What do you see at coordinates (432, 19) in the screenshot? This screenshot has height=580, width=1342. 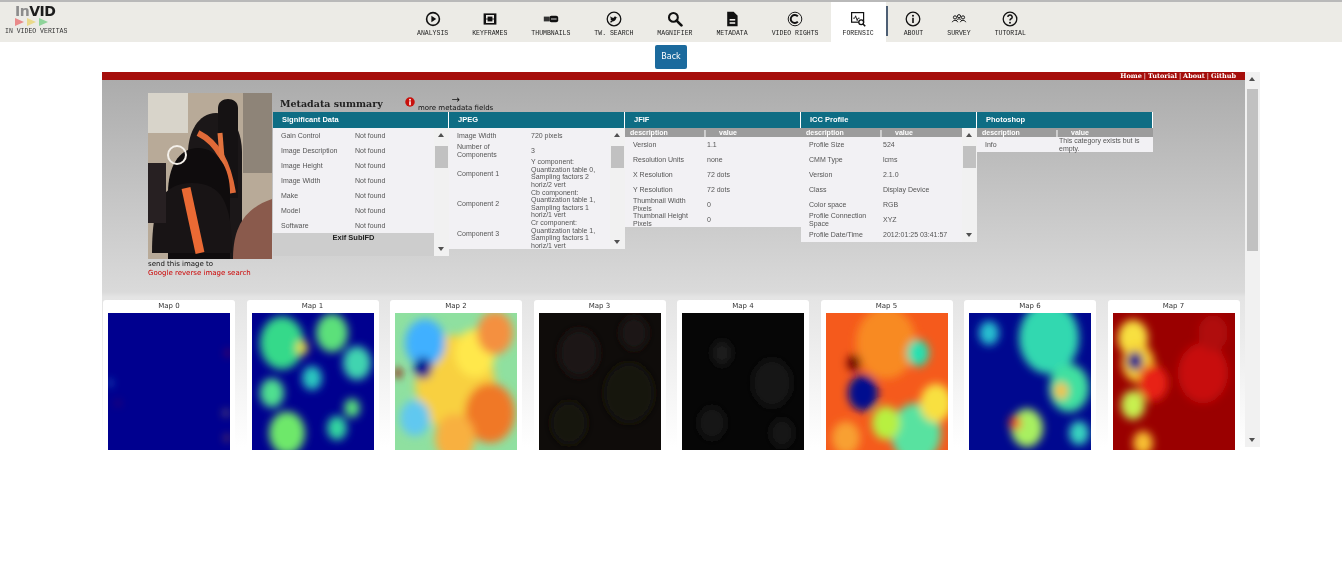 I see `play-icon` at bounding box center [432, 19].